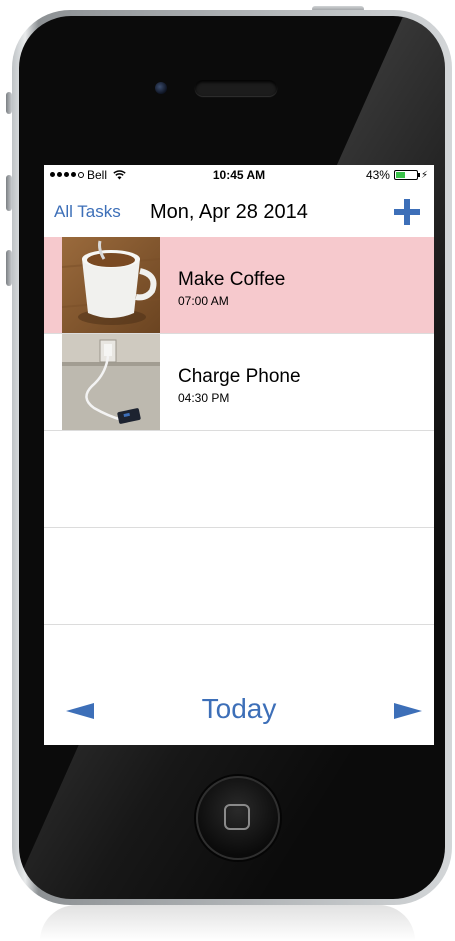  I want to click on phone-reflection, so click(227, 923).